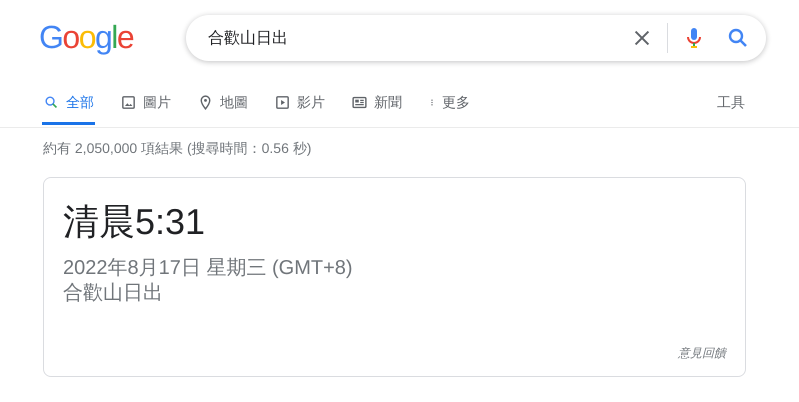 This screenshot has width=799, height=402. Describe the element at coordinates (299, 108) in the screenshot. I see `nav-tab: 影片` at that location.